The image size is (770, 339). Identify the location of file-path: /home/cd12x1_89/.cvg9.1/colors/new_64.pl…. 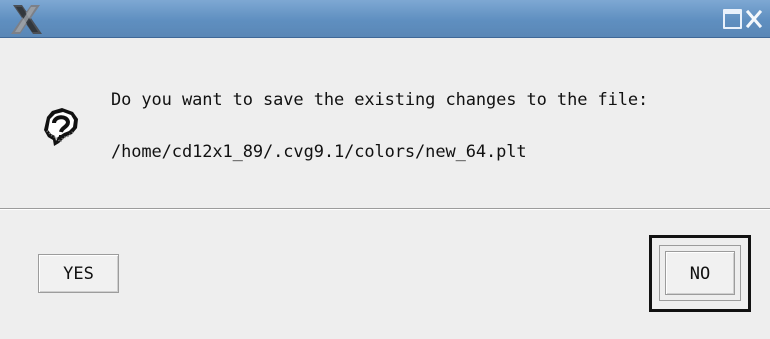
(319, 152).